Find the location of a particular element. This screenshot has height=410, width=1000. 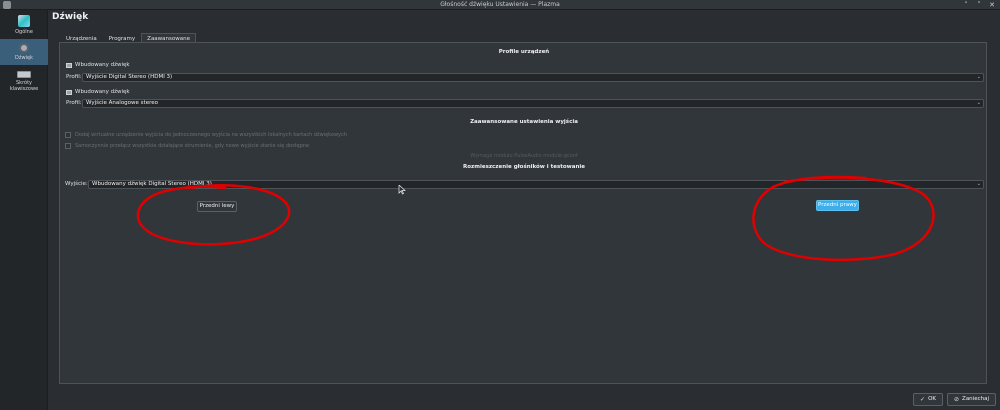

profiles-heading: Profile urządzeń is located at coordinates (524, 52).